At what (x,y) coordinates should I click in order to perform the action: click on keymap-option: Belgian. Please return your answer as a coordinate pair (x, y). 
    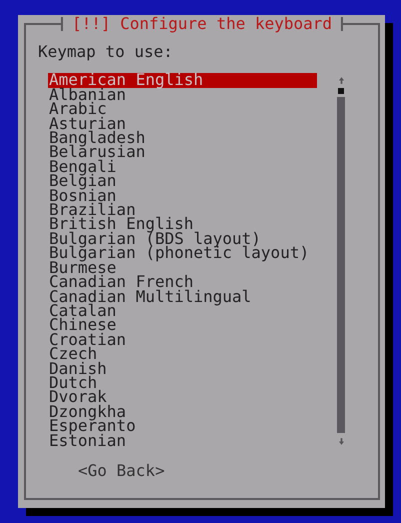
    Looking at the image, I should click on (182, 181).